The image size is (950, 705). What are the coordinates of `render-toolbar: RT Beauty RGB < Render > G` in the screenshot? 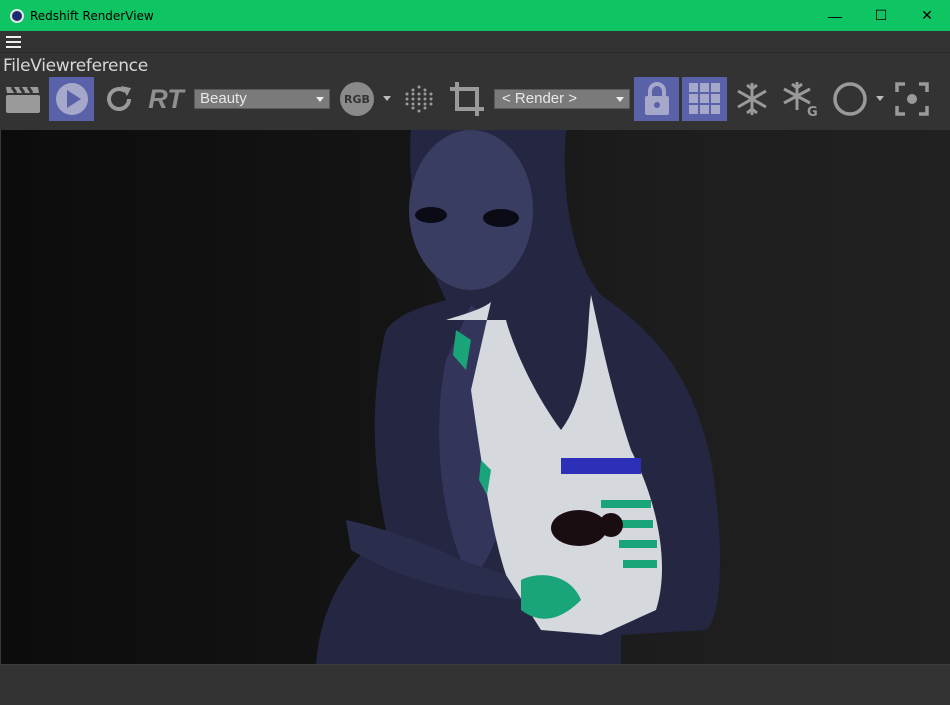 It's located at (475, 100).